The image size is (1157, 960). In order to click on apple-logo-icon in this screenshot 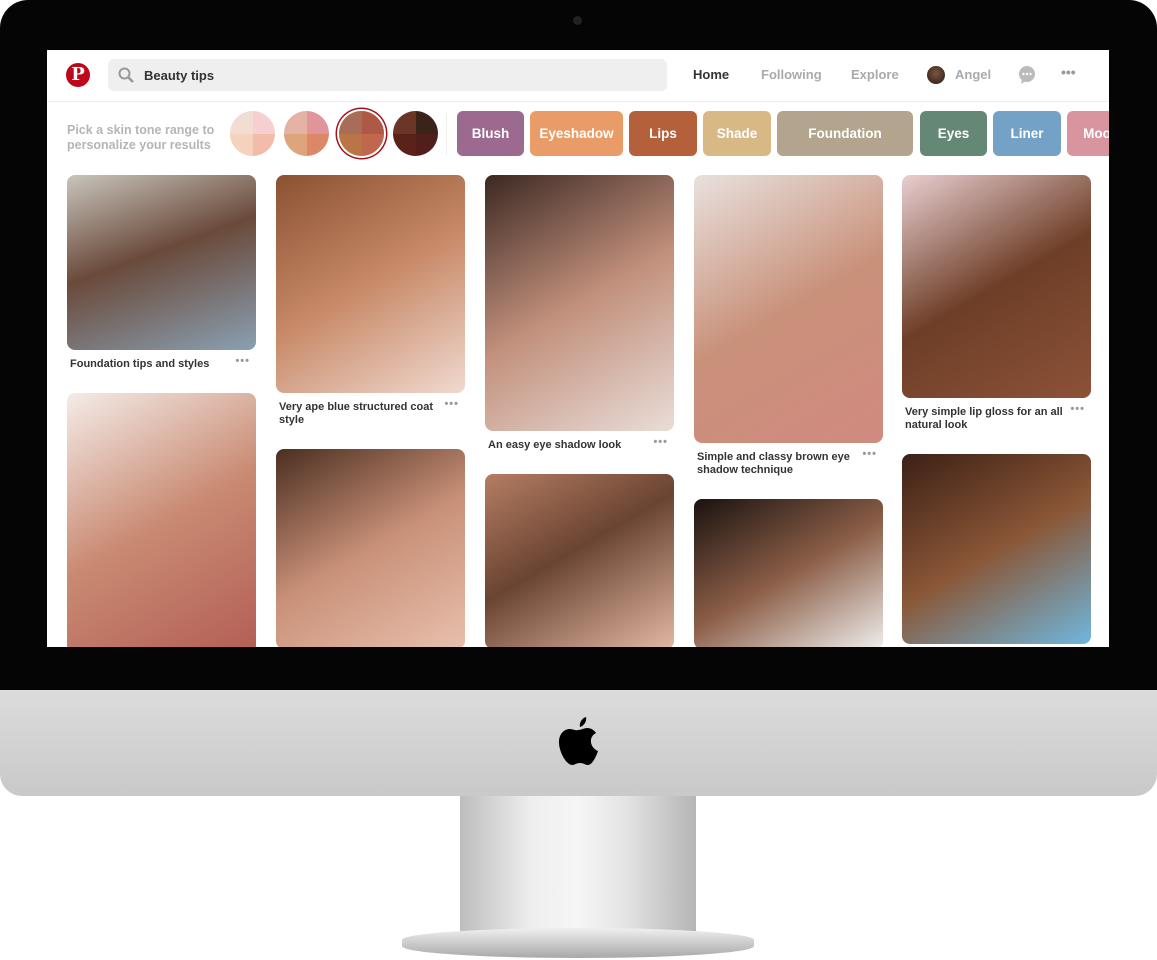, I will do `click(578, 741)`.